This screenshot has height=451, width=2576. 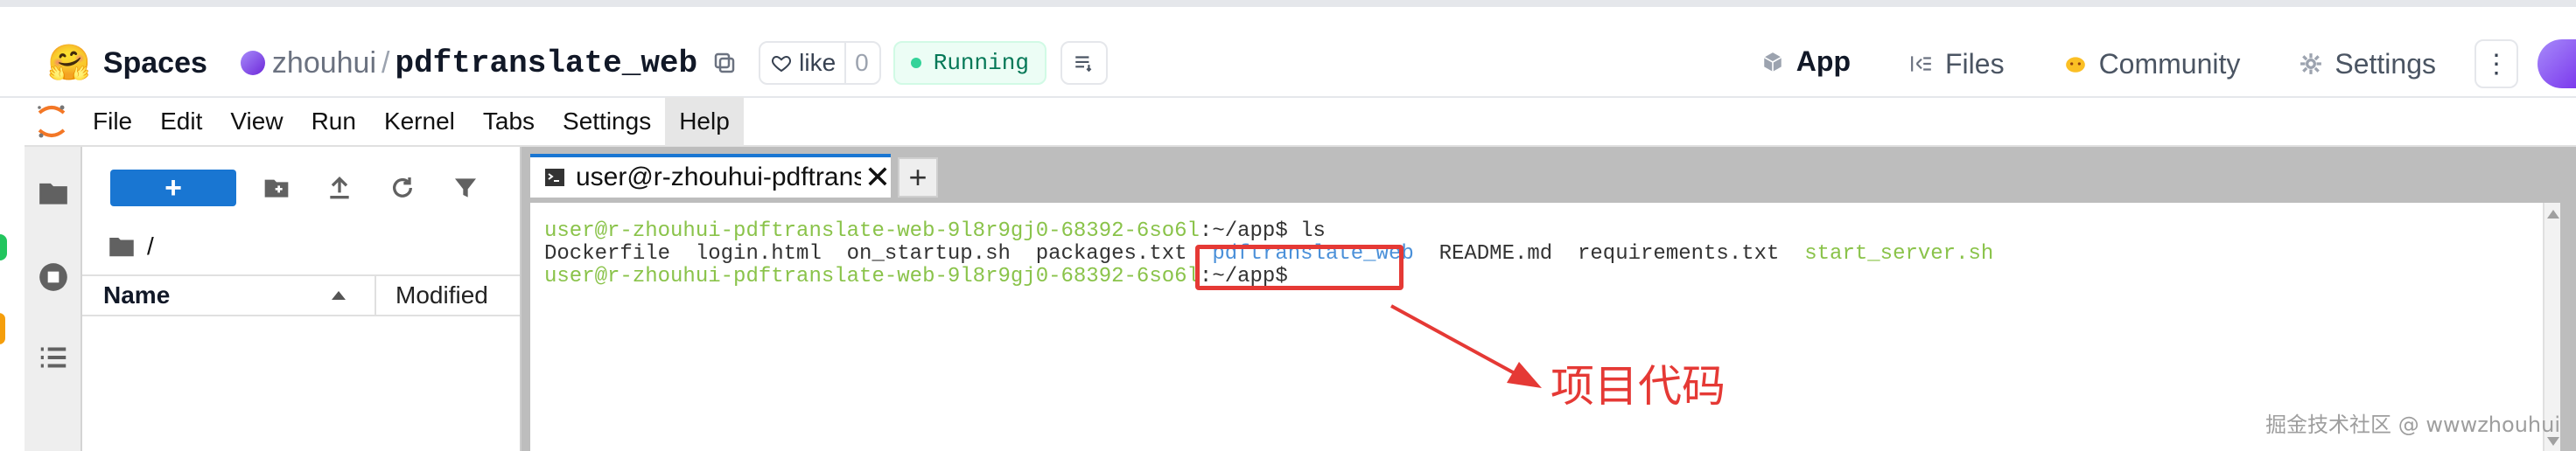 I want to click on tab-app-label: App, so click(x=1823, y=61).